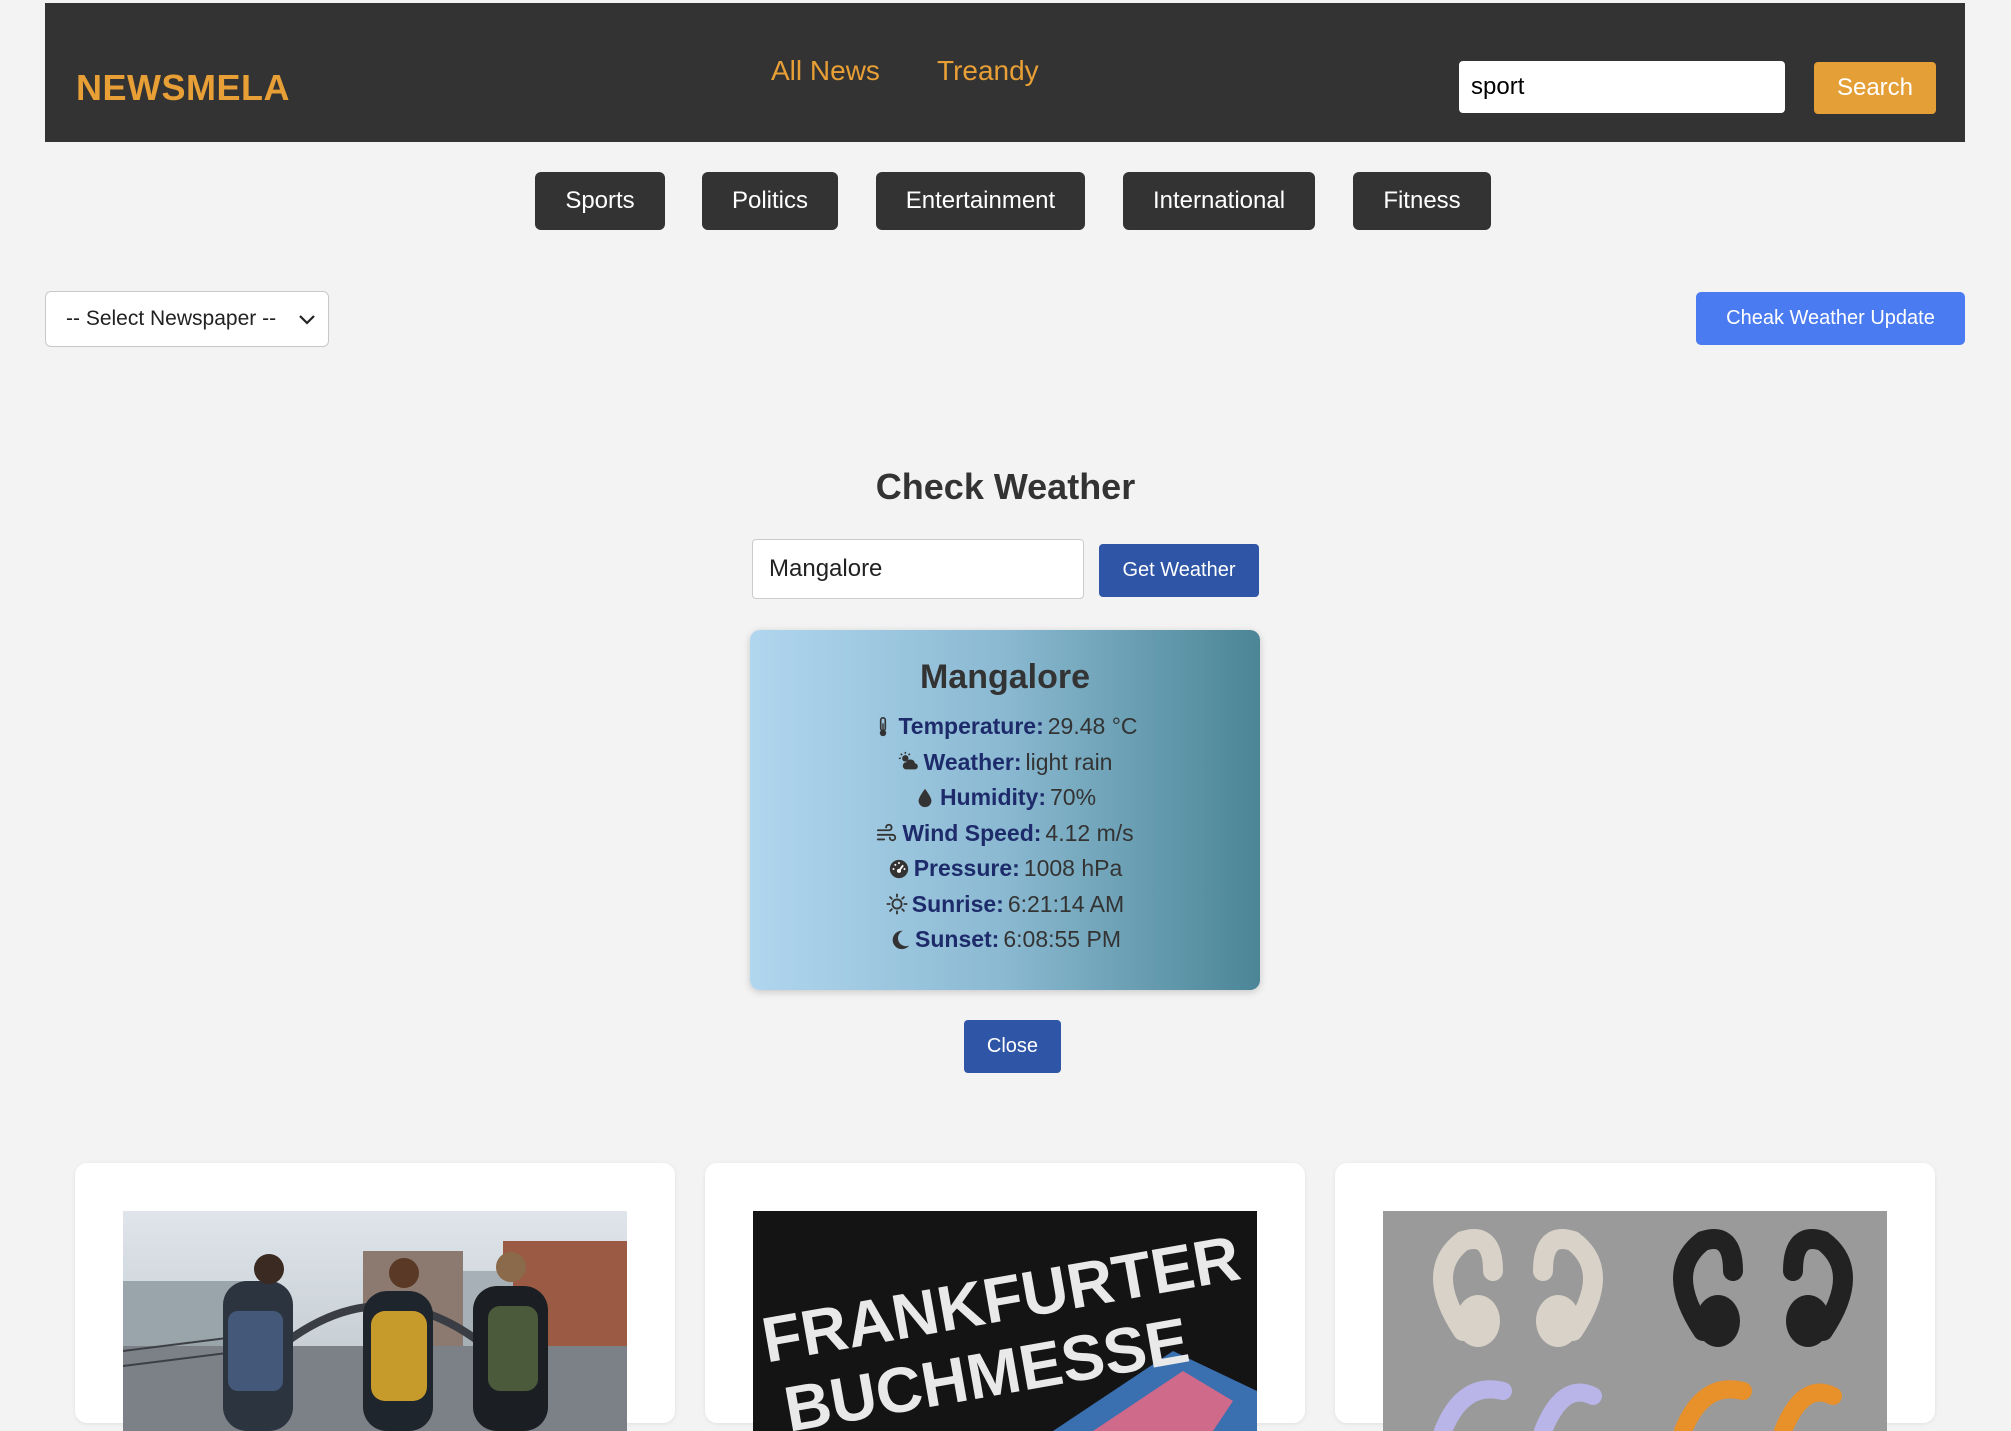 This screenshot has width=2011, height=1431. What do you see at coordinates (600, 201) in the screenshot?
I see `category-button-sports: Sports` at bounding box center [600, 201].